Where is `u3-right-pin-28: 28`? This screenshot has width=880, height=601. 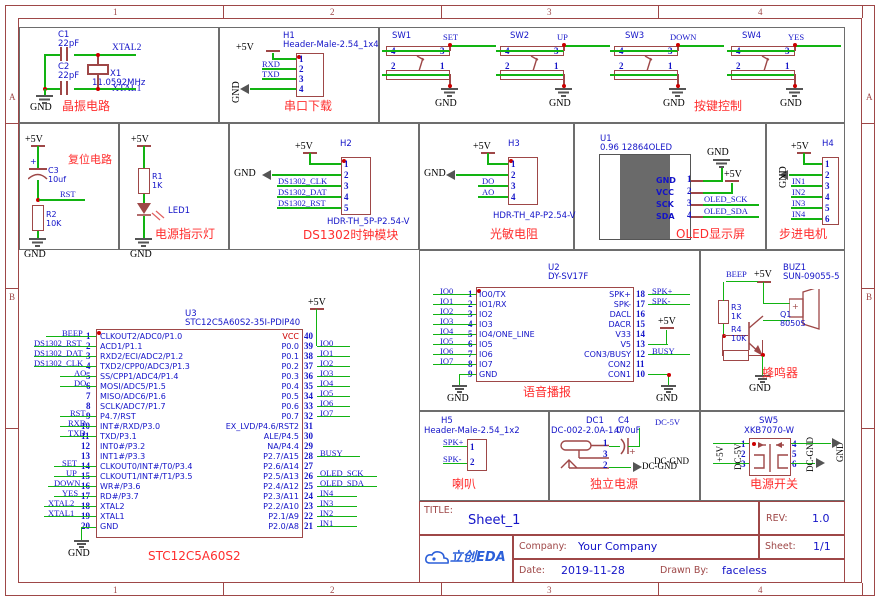
u3-right-pin-28: 28 is located at coordinates (308, 456).